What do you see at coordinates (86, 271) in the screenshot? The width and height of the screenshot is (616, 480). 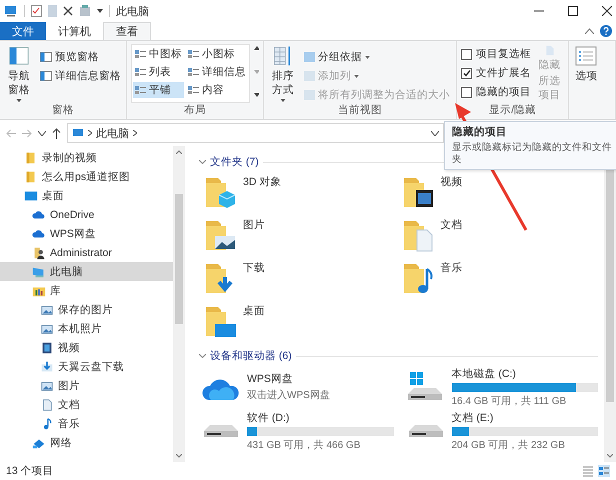 I see `sidebar-item: 此电脑` at bounding box center [86, 271].